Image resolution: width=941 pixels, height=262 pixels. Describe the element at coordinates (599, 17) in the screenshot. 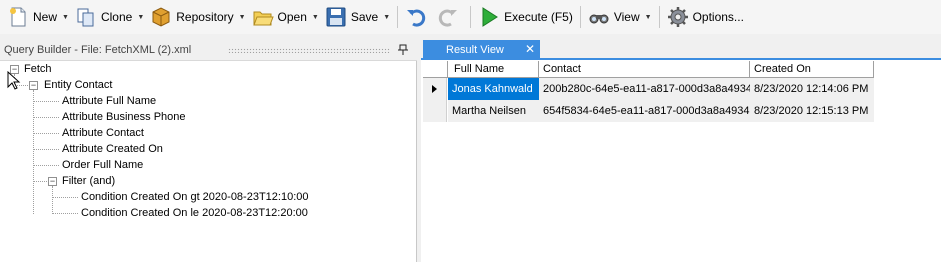

I see `binoculars-icon` at that location.